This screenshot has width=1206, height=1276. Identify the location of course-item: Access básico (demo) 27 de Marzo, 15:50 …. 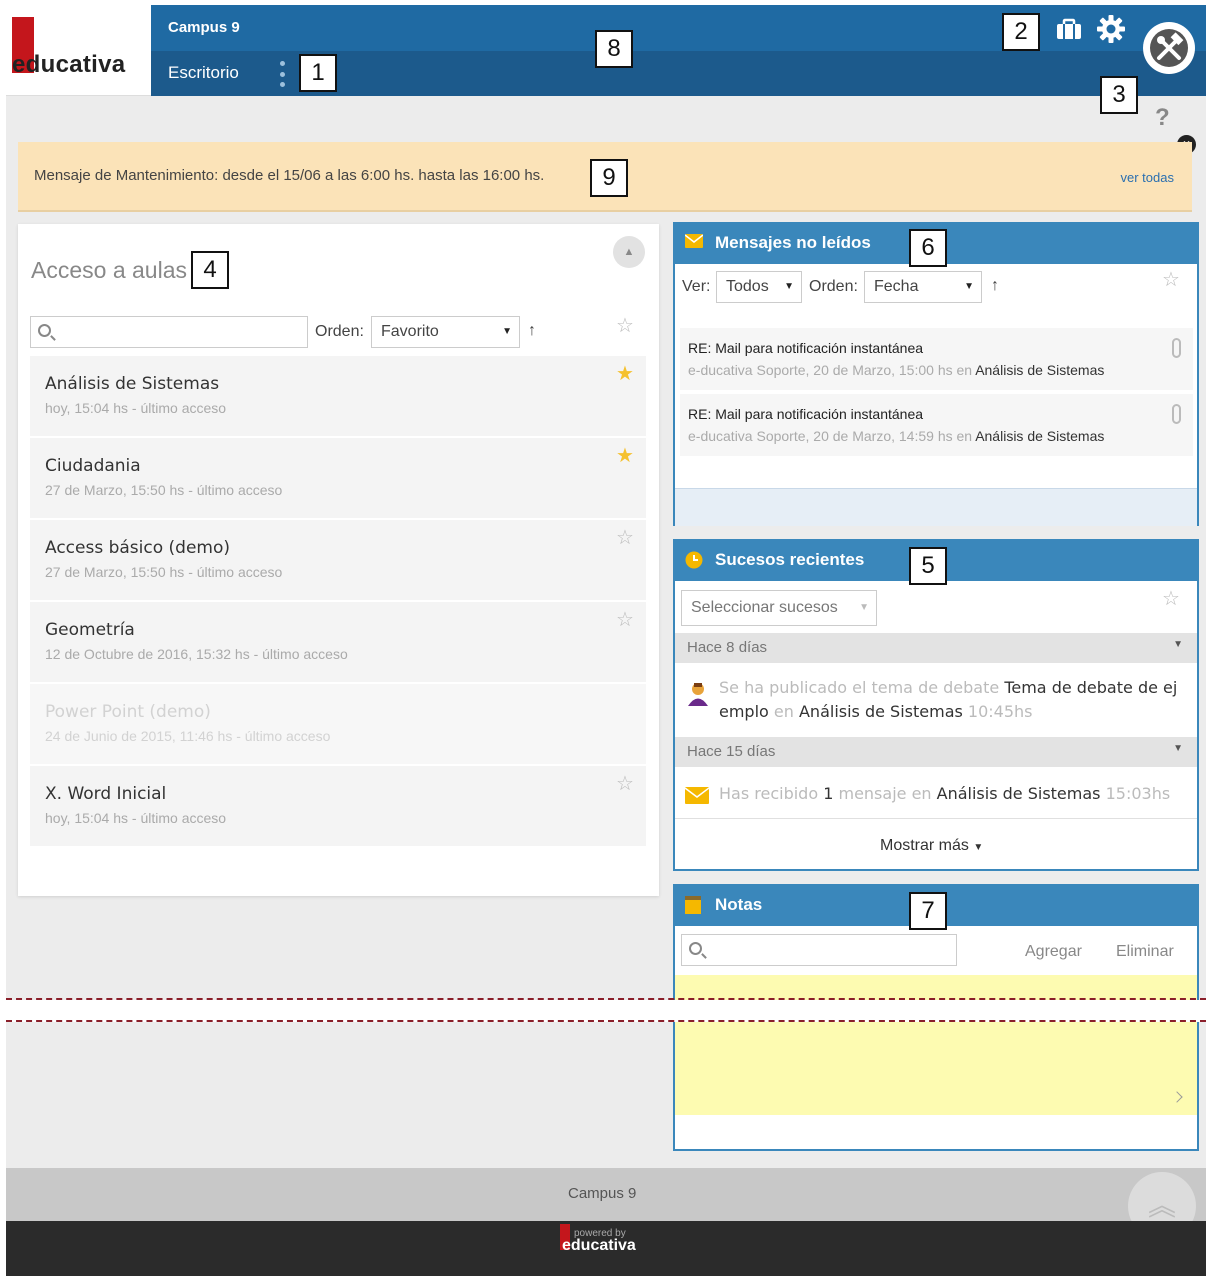
(338, 560).